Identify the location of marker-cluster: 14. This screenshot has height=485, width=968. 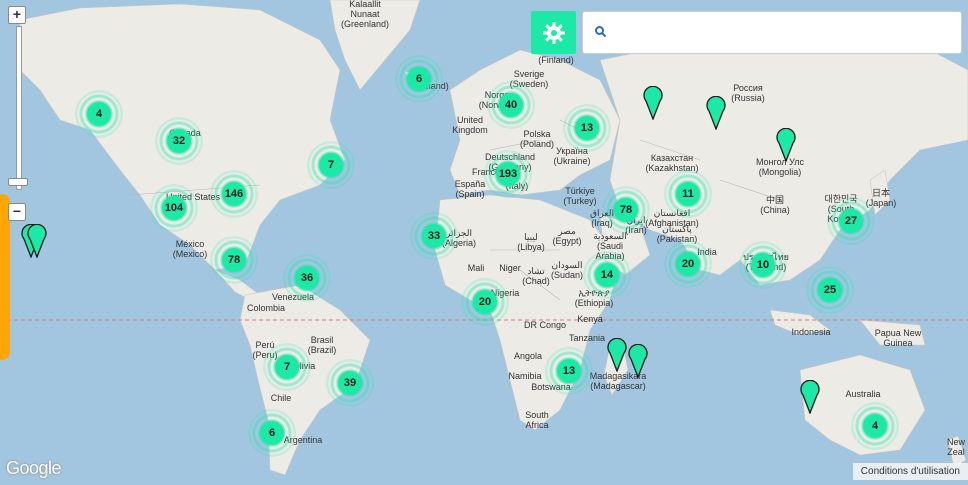
(607, 275).